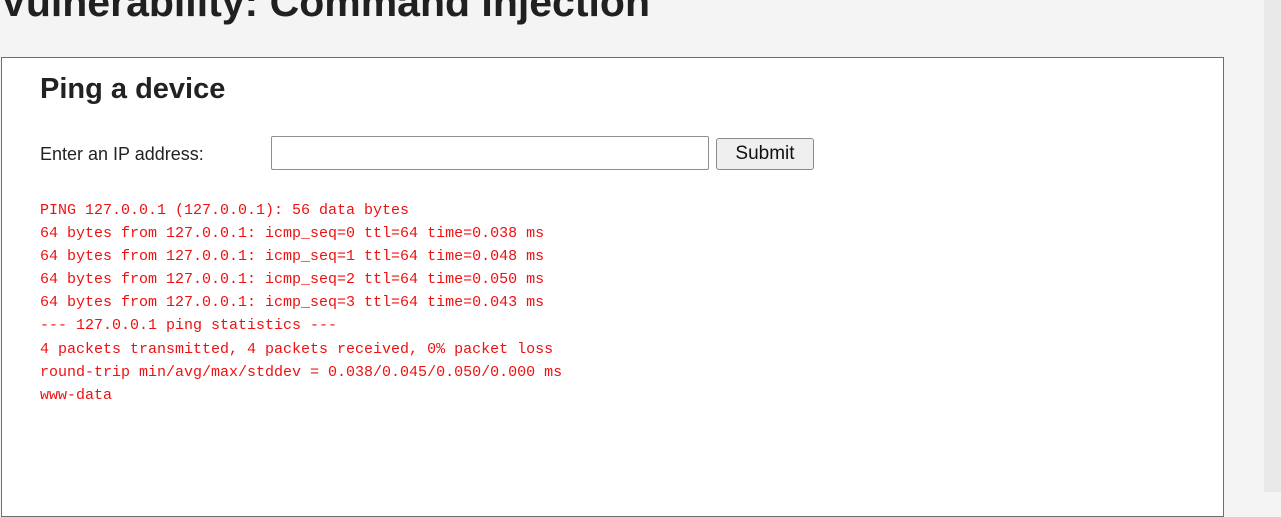 The image size is (1281, 517). I want to click on output-line: www-data, so click(76, 395).